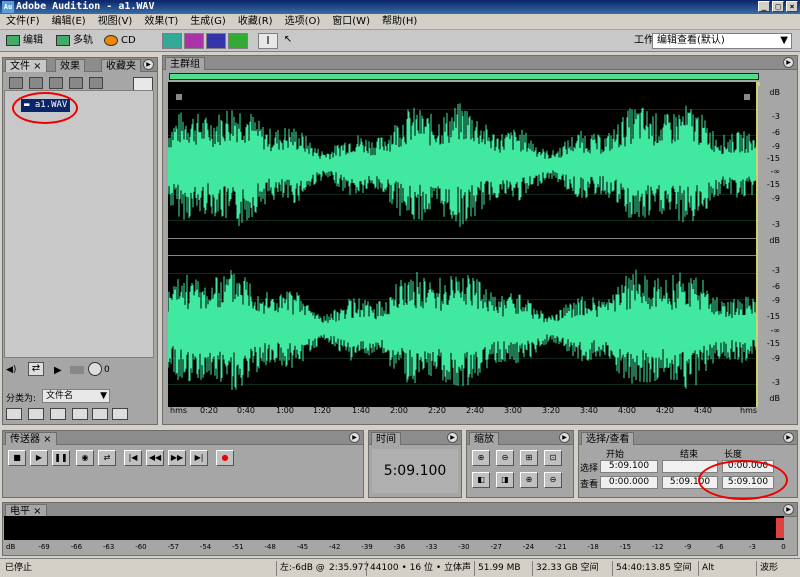  What do you see at coordinates (23, 22) in the screenshot?
I see `menu-file: 文件(F)` at bounding box center [23, 22].